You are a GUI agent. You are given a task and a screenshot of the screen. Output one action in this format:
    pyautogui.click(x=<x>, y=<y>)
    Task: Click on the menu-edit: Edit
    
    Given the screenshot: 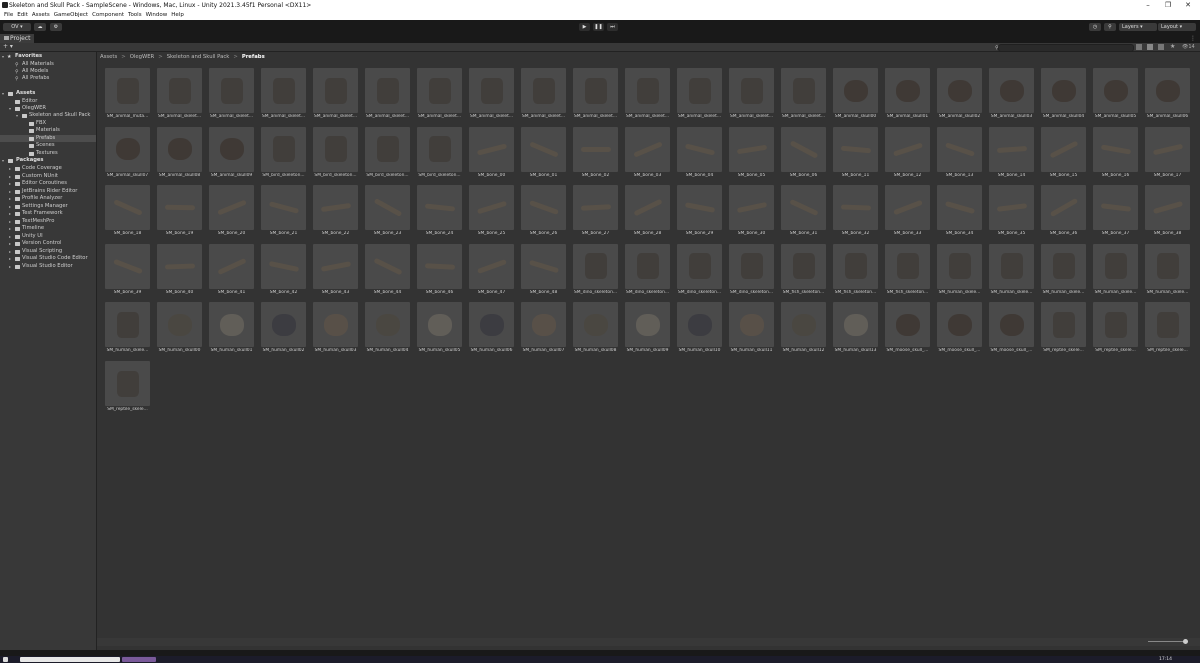 What is the action you would take?
    pyautogui.click(x=22, y=15)
    